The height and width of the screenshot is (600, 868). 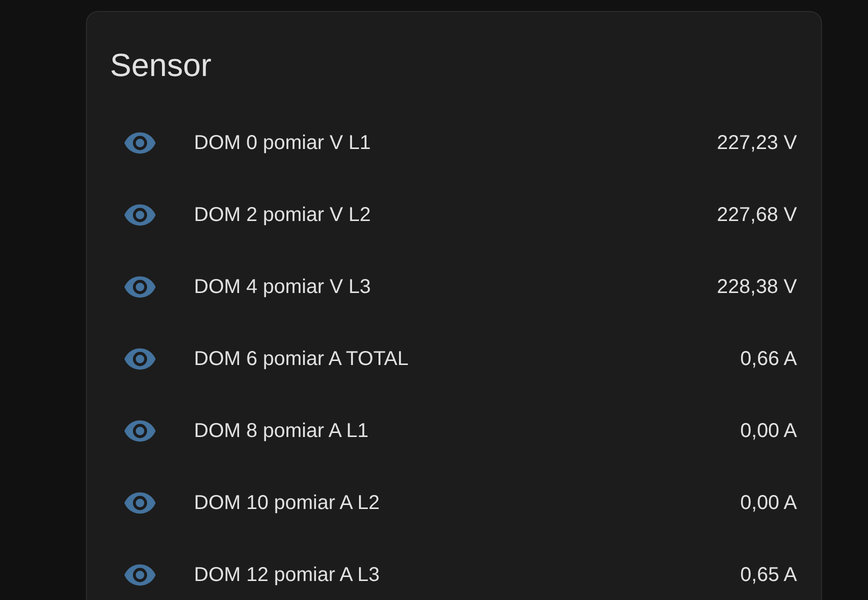 What do you see at coordinates (756, 143) in the screenshot?
I see `sensor-value: 227,23 V` at bounding box center [756, 143].